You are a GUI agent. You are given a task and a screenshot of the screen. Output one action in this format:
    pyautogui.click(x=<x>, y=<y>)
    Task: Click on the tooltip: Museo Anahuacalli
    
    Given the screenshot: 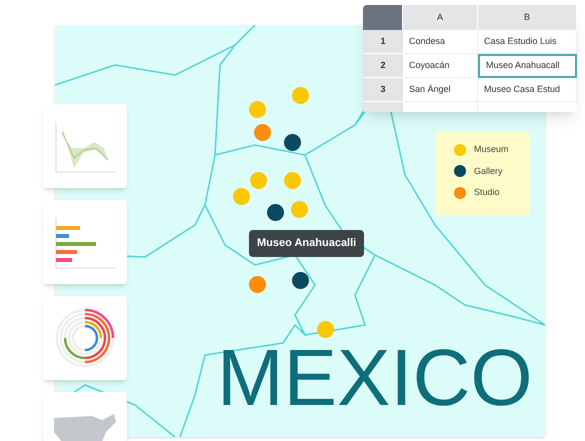 What is the action you would take?
    pyautogui.click(x=306, y=243)
    